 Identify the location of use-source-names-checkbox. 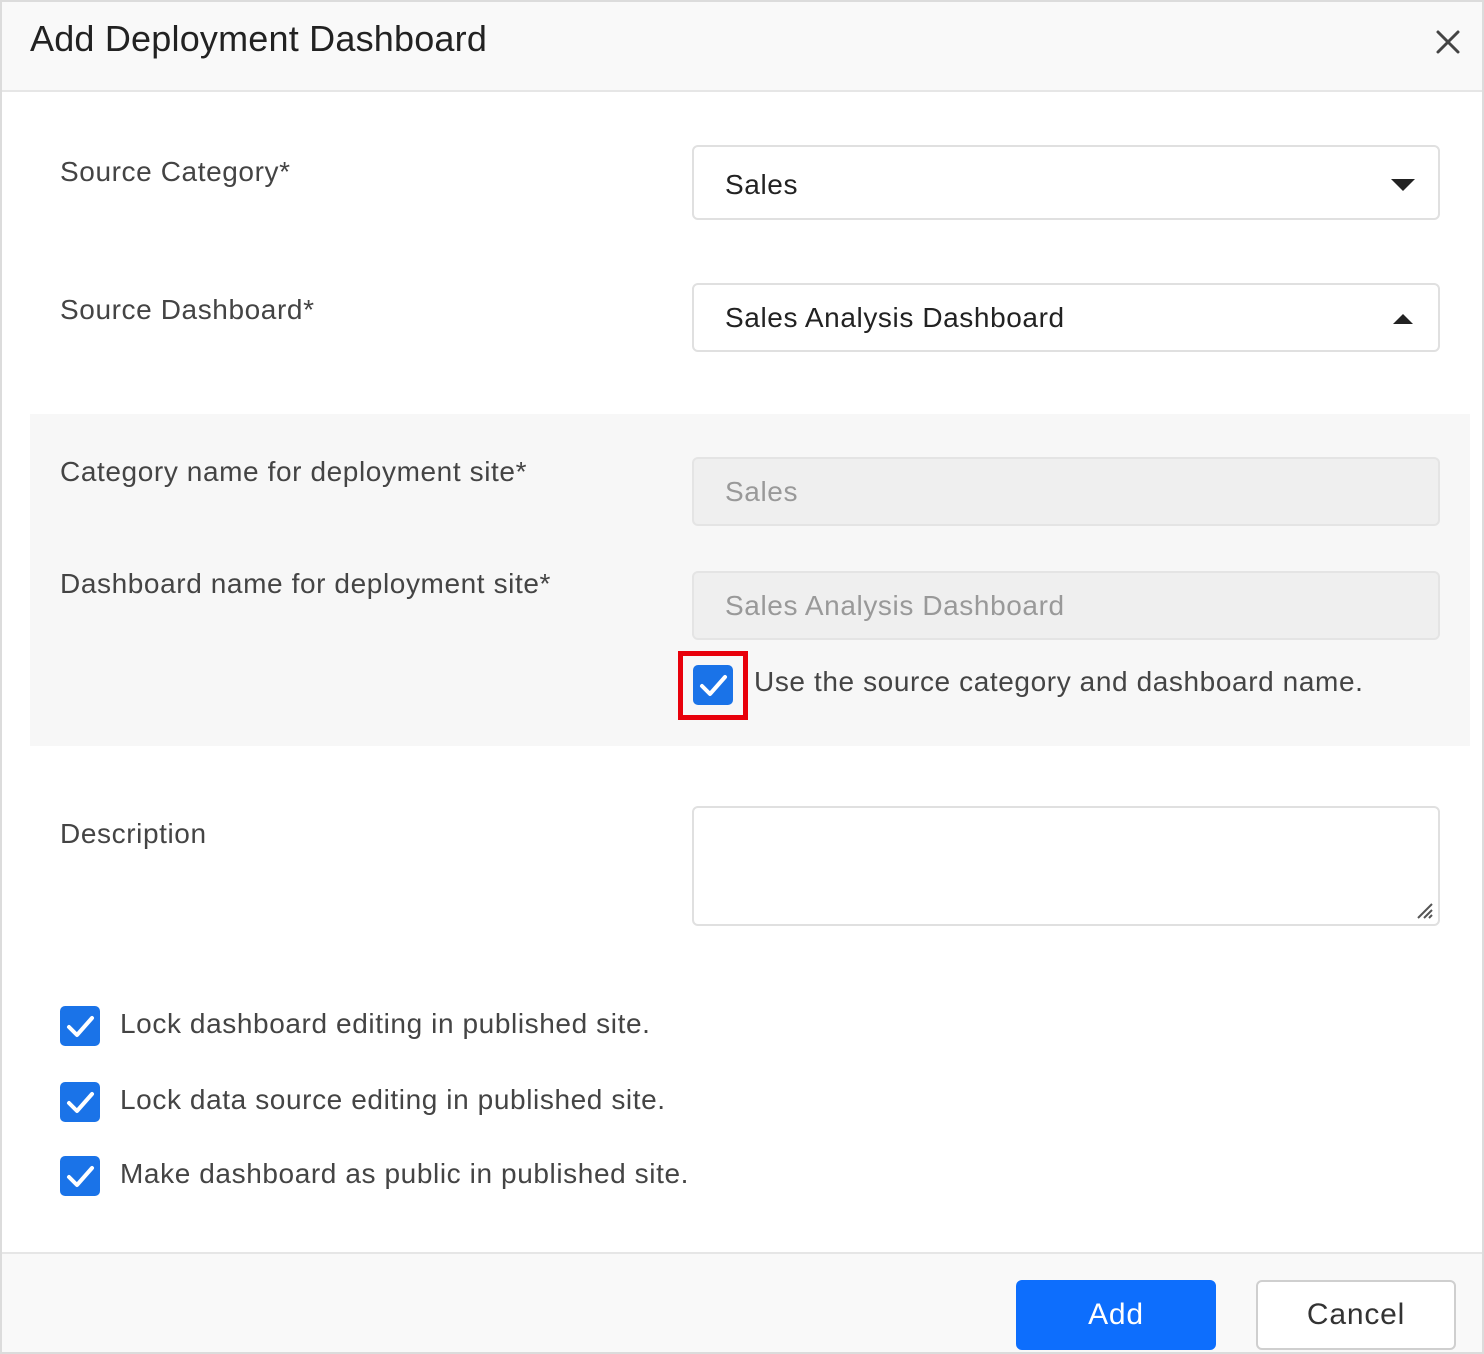
(713, 685).